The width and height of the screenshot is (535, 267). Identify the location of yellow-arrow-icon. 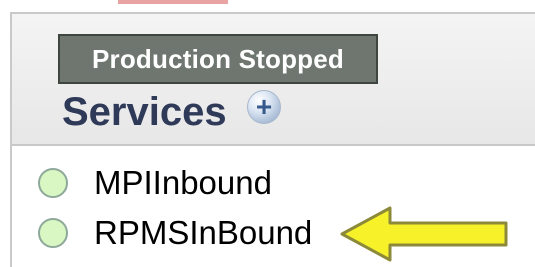
(424, 234).